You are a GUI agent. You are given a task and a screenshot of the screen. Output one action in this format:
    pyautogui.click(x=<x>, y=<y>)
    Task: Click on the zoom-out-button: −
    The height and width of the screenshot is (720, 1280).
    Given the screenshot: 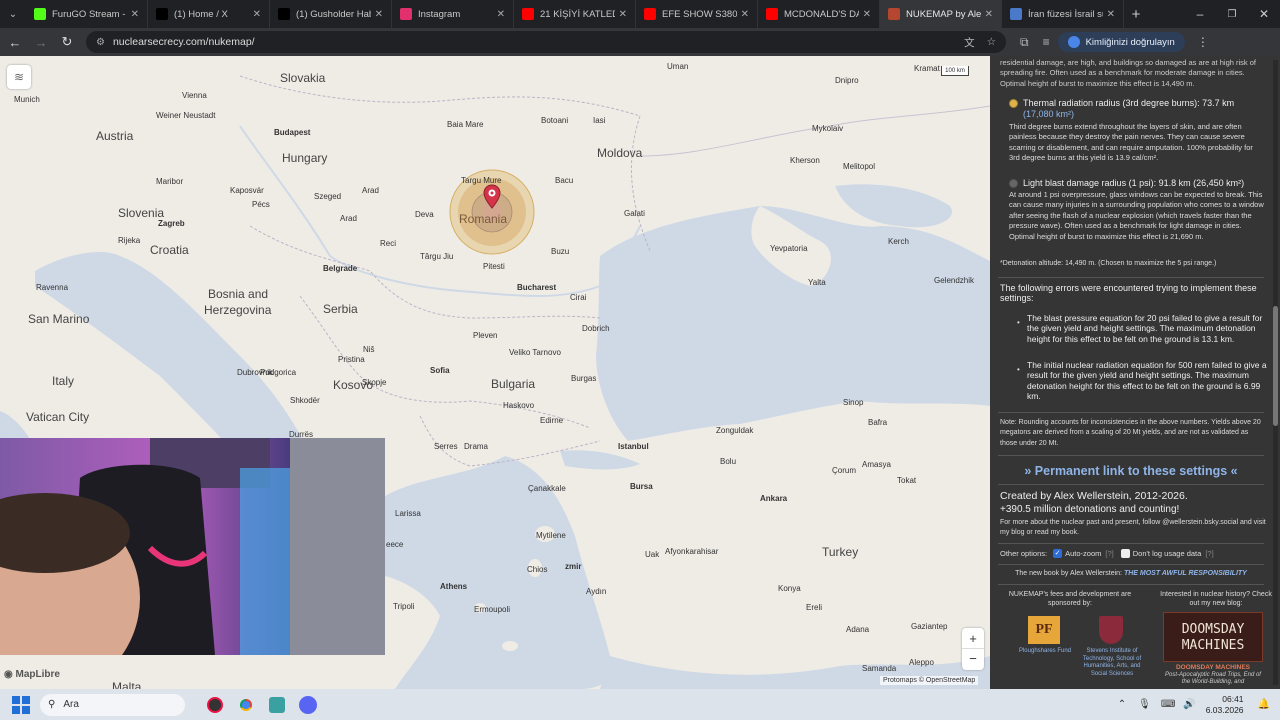 What is the action you would take?
    pyautogui.click(x=973, y=659)
    